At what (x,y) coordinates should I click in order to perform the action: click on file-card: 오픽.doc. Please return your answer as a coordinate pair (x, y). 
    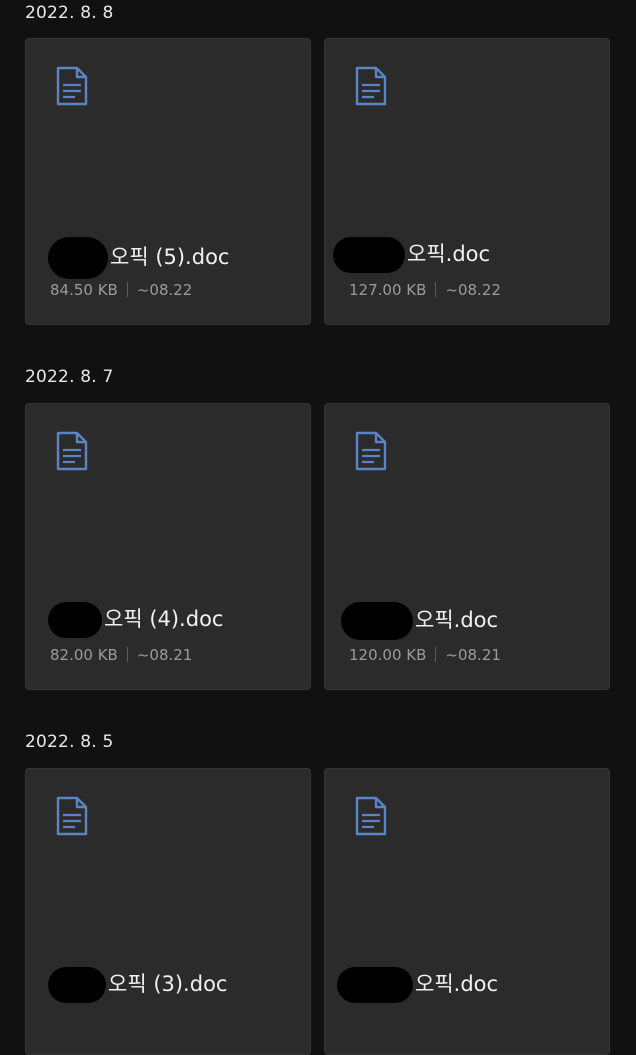
    Looking at the image, I should click on (467, 911).